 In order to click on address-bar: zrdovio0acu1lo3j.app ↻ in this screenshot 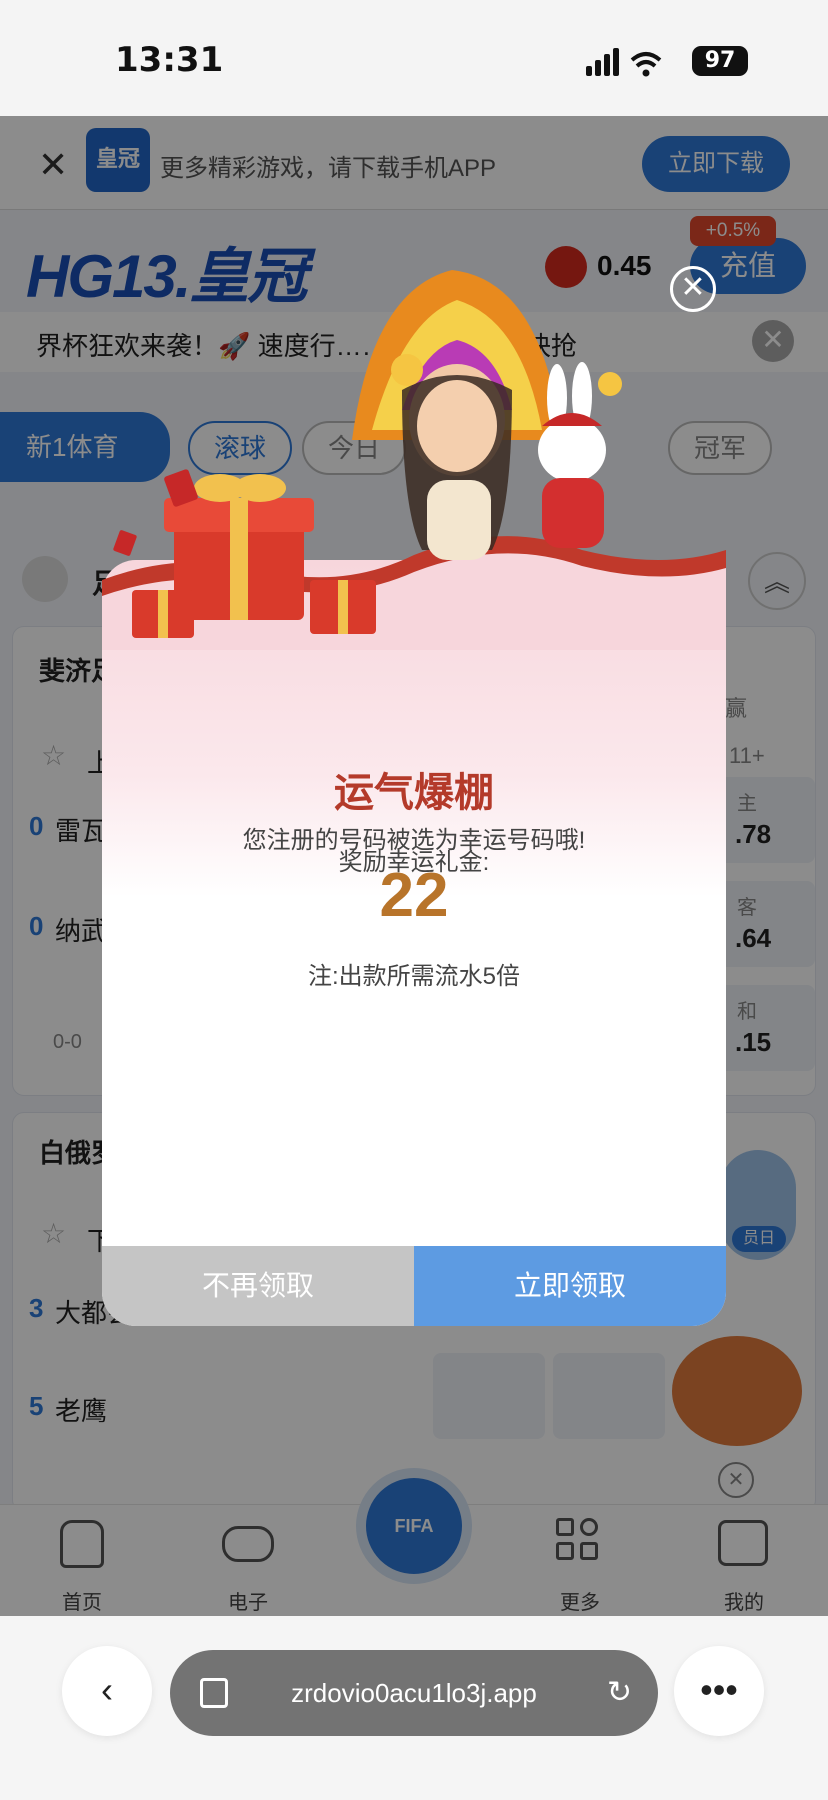, I will do `click(414, 1693)`.